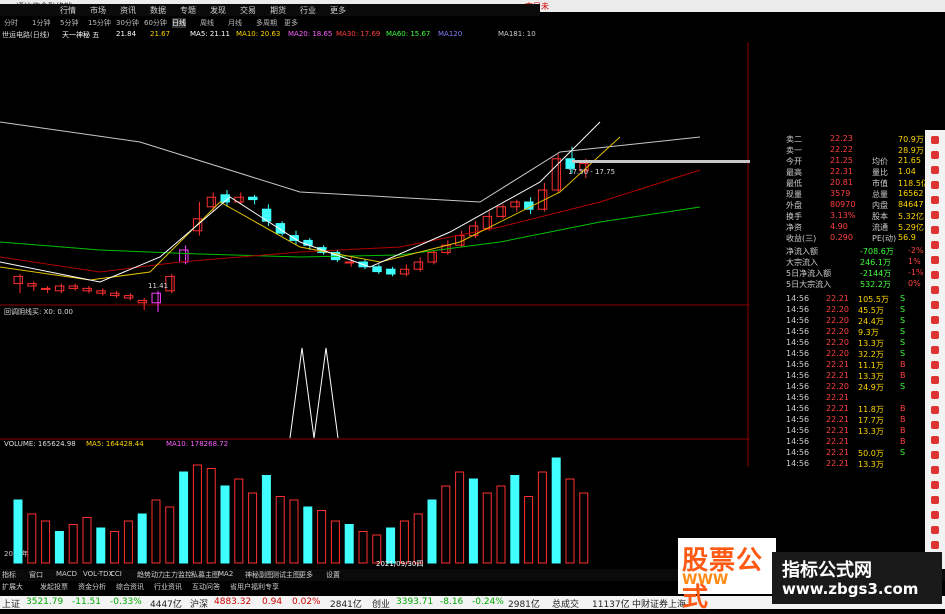 Image resolution: width=945 pixels, height=614 pixels. Describe the element at coordinates (871, 310) in the screenshot. I see `tick-volume: 45.5万` at that location.